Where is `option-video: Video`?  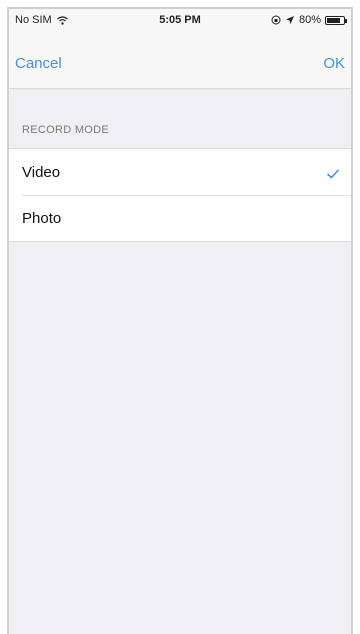
option-video: Video is located at coordinates (180, 172).